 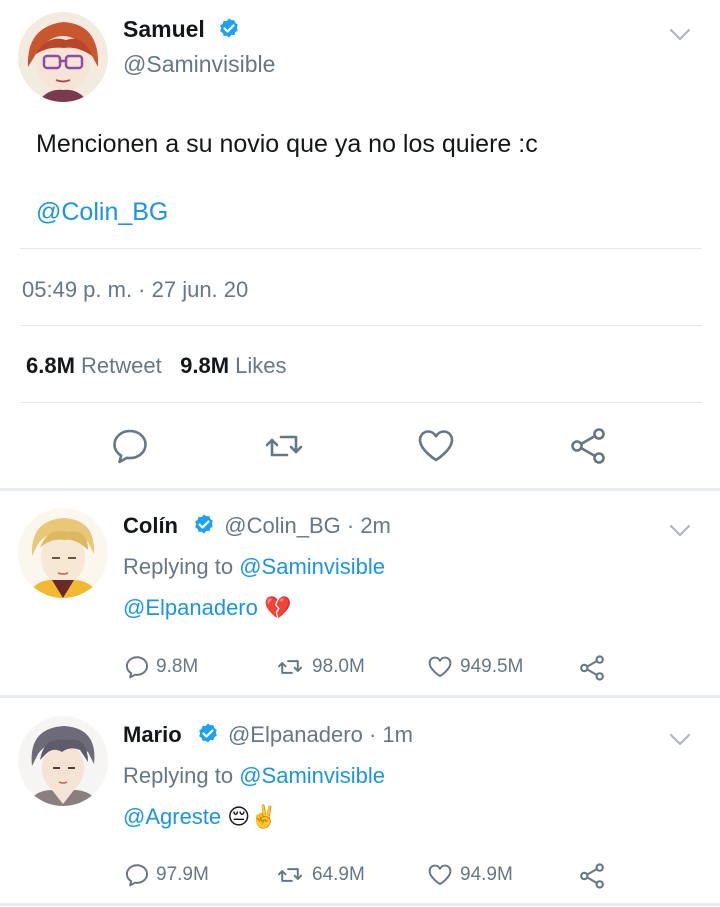 I want to click on retweet-label: Retweet, so click(x=121, y=365).